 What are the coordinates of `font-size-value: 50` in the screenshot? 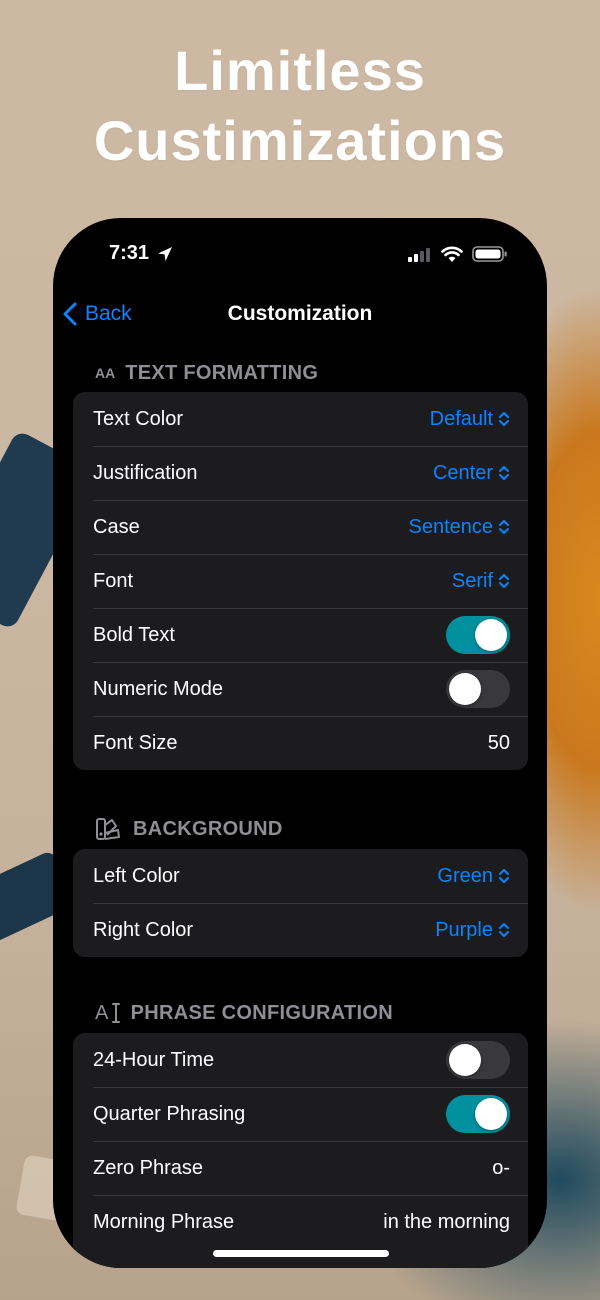 It's located at (498, 742).